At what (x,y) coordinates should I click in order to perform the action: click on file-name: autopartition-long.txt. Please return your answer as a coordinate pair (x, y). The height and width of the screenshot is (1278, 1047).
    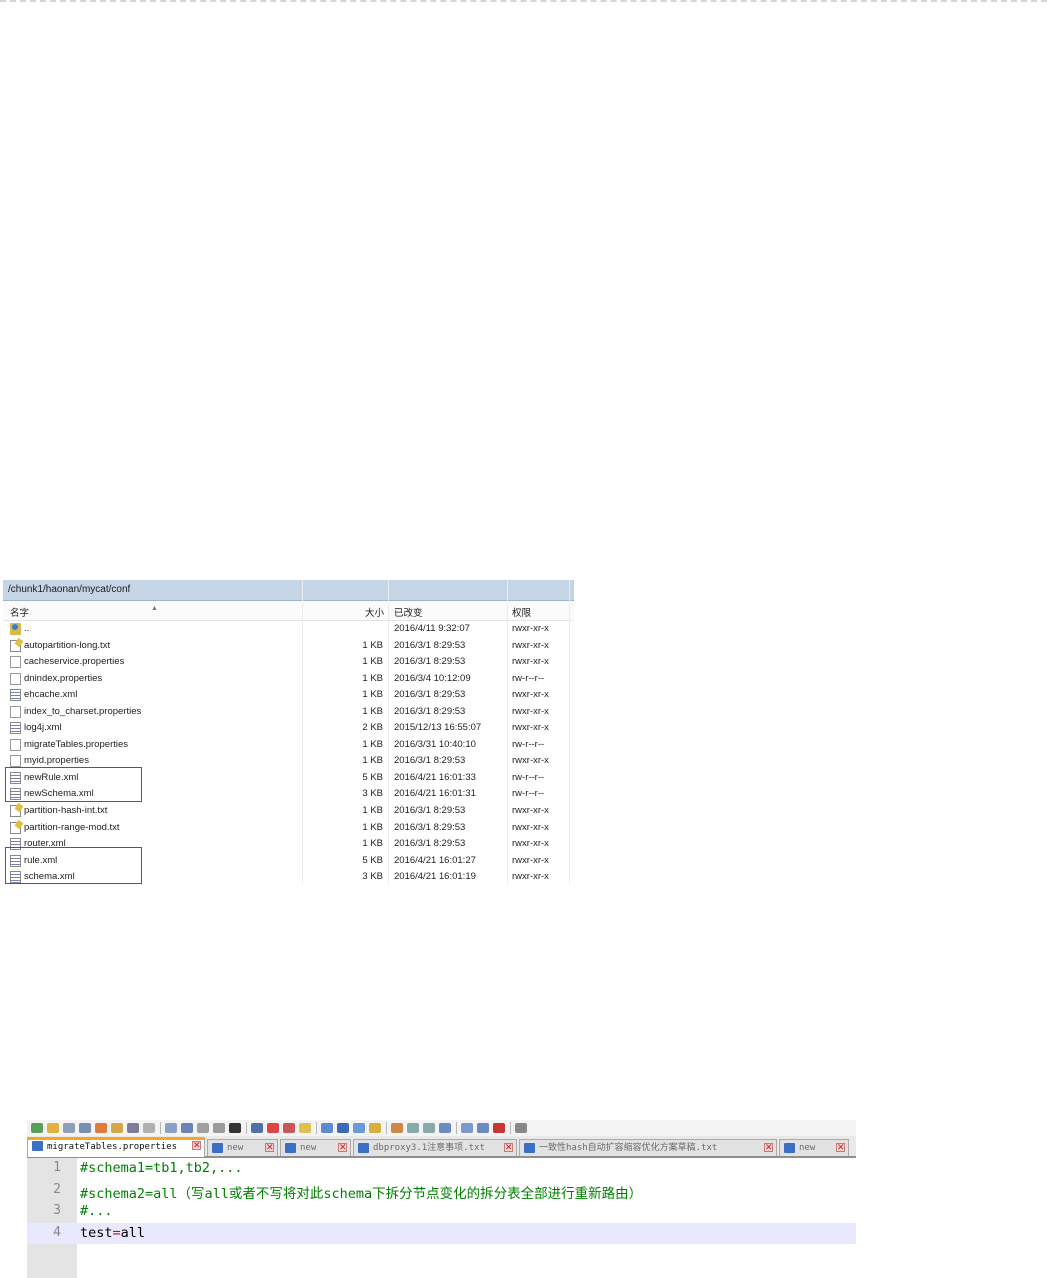
    Looking at the image, I should click on (67, 645).